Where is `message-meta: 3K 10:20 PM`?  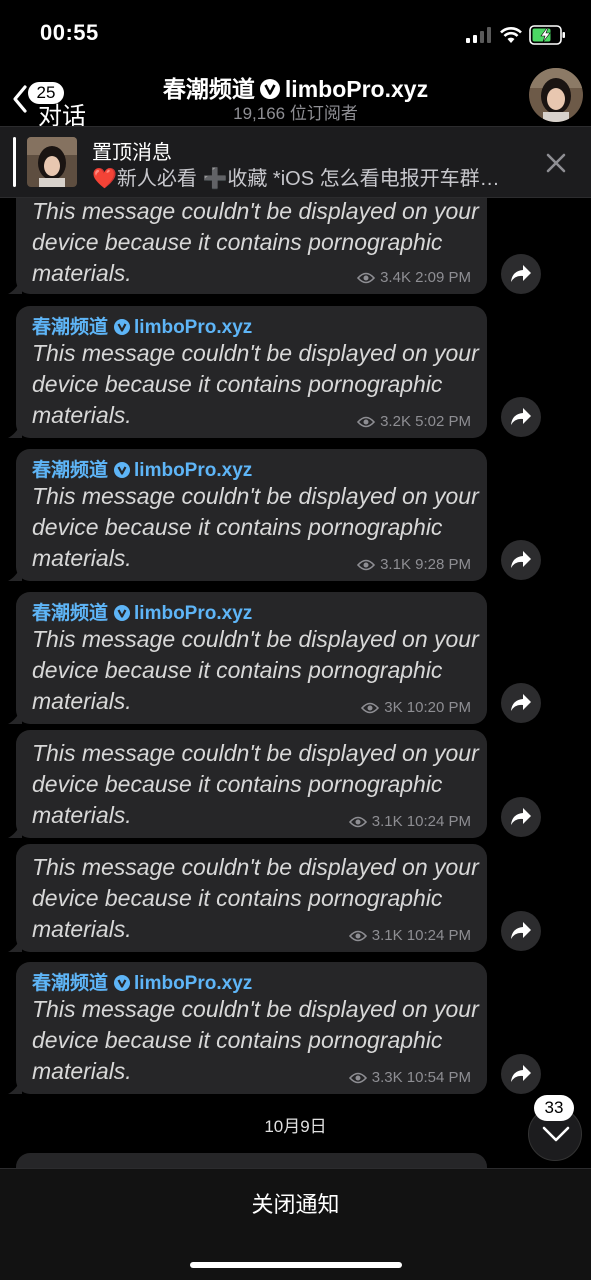
message-meta: 3K 10:20 PM is located at coordinates (416, 707).